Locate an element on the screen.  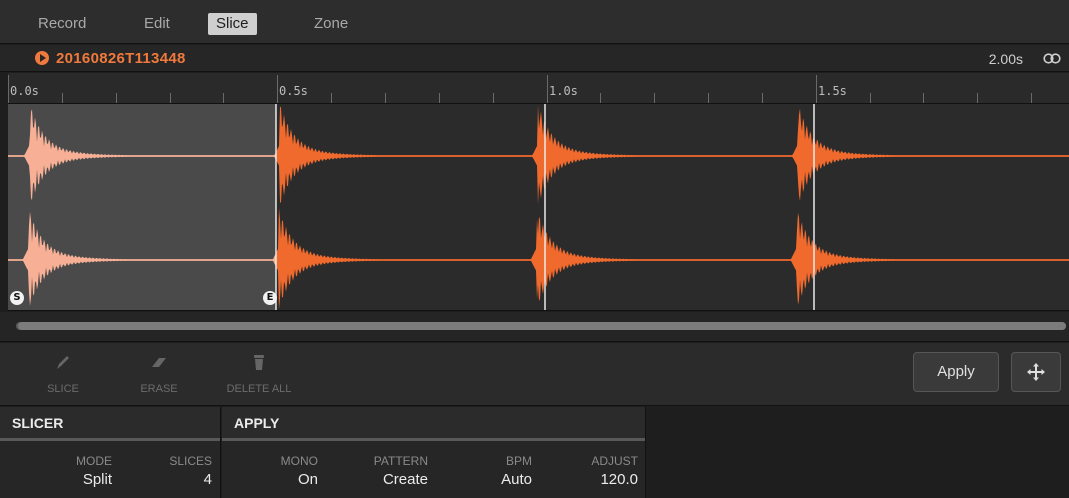
trash-icon is located at coordinates (259, 362).